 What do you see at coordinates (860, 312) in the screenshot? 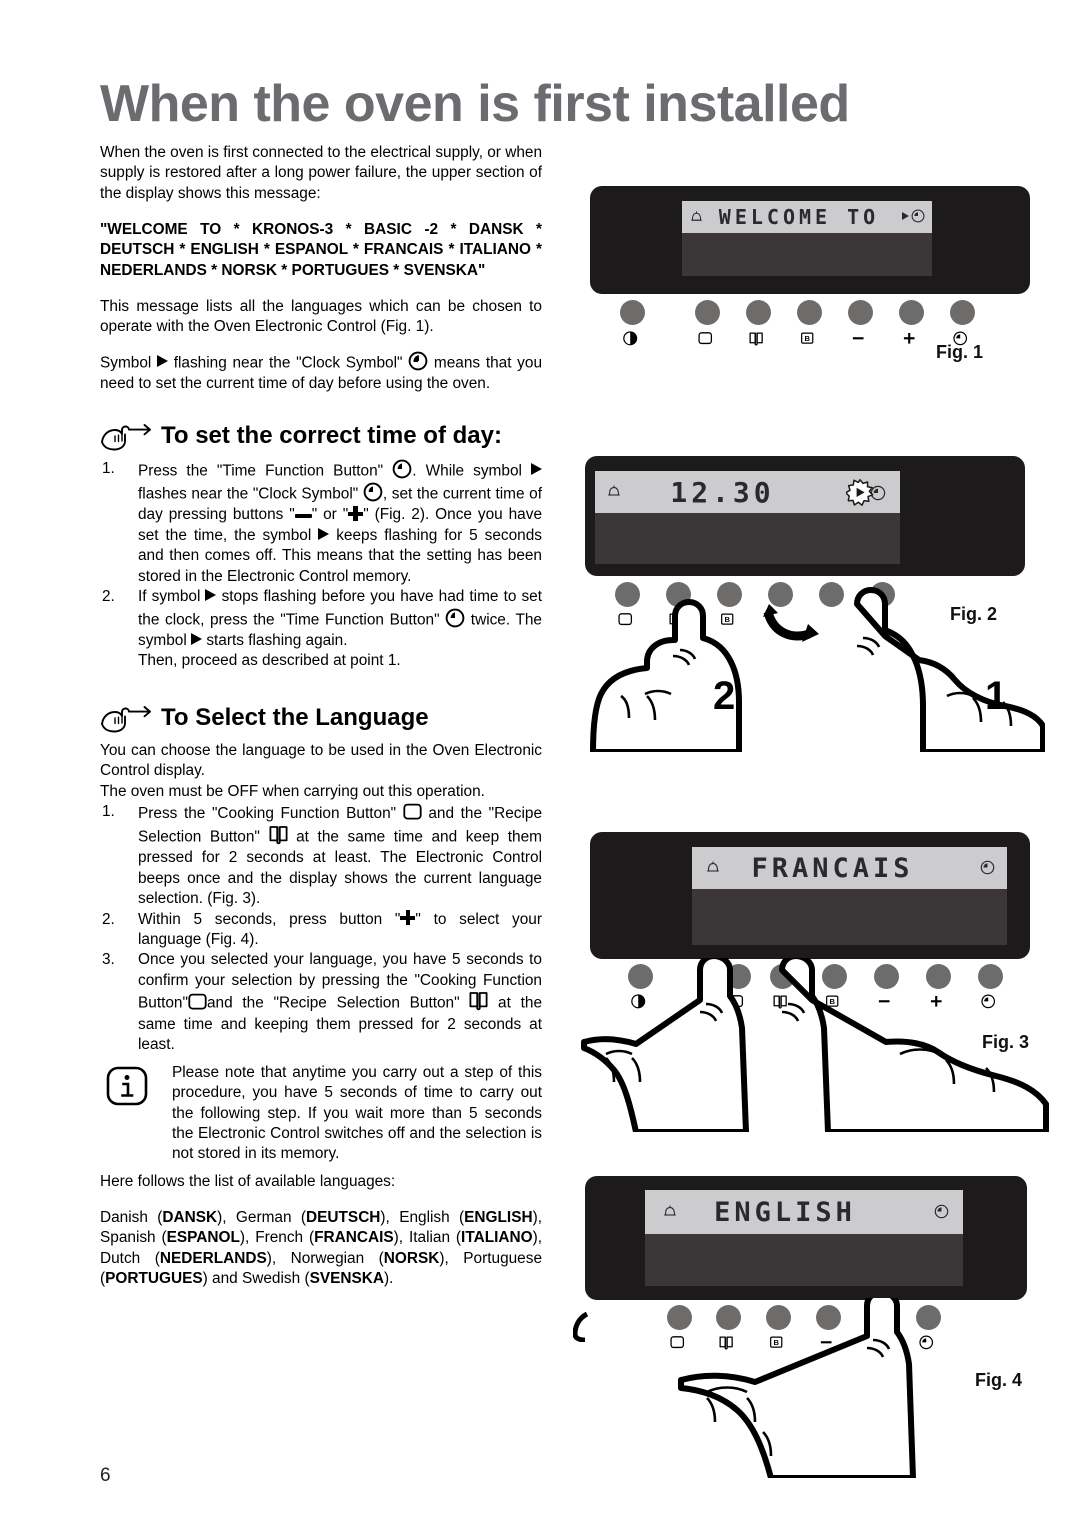
I see `button-minus` at bounding box center [860, 312].